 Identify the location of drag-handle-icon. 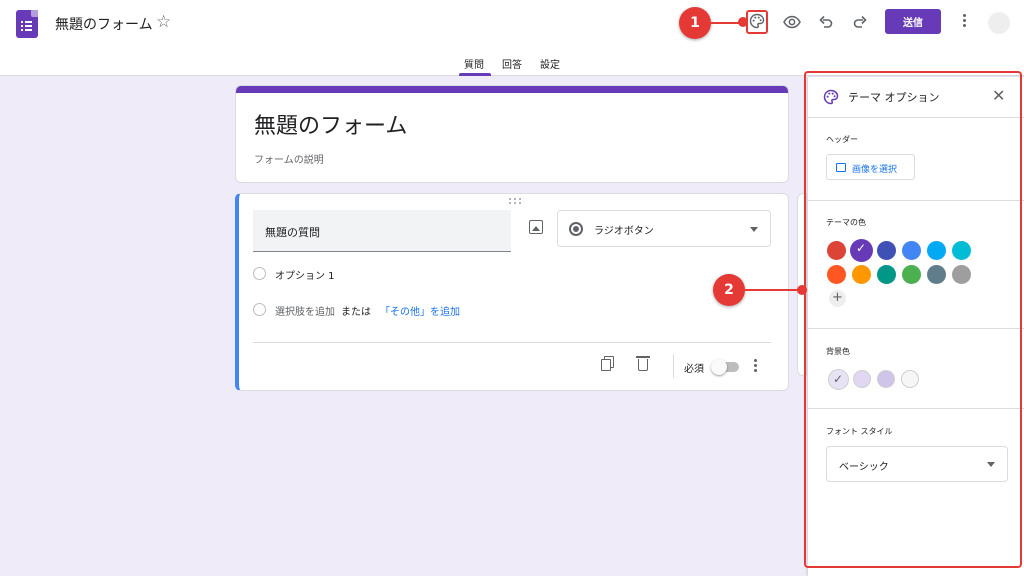
(517, 202).